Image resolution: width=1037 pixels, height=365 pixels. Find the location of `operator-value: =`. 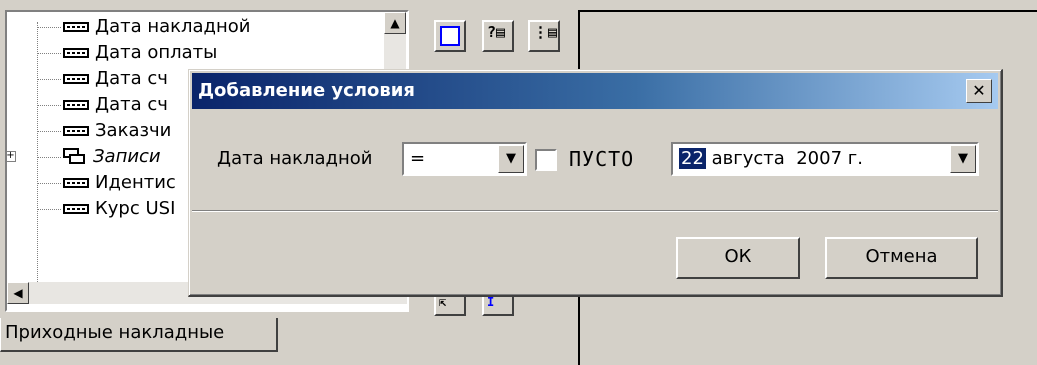

operator-value: = is located at coordinates (418, 158).